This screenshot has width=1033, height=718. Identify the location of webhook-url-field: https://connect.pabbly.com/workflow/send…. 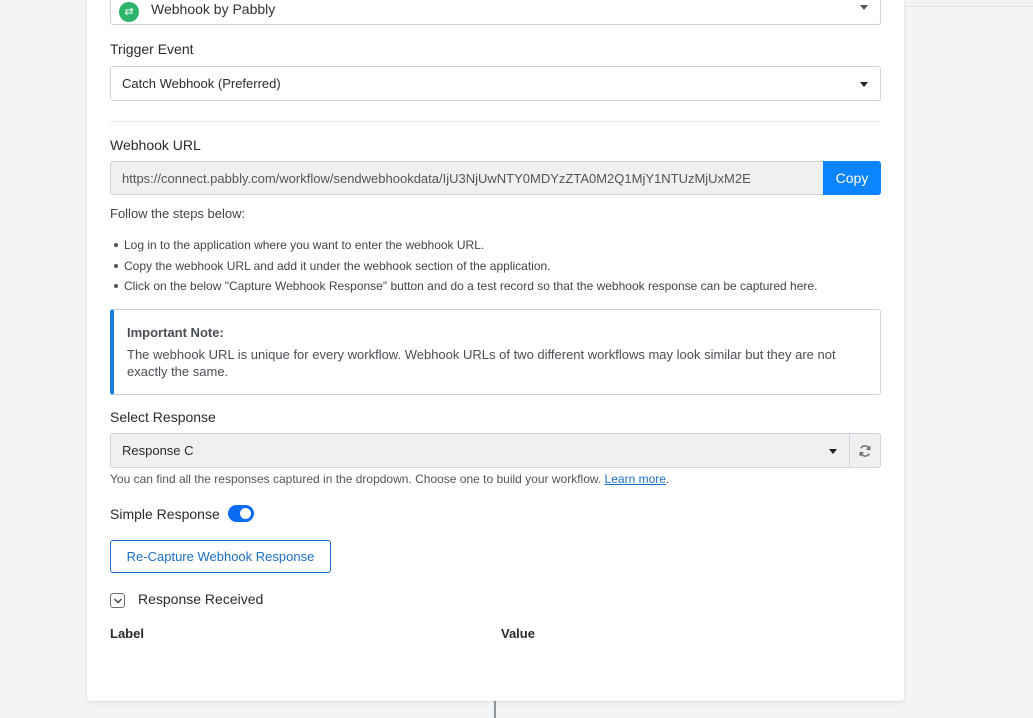
(466, 178).